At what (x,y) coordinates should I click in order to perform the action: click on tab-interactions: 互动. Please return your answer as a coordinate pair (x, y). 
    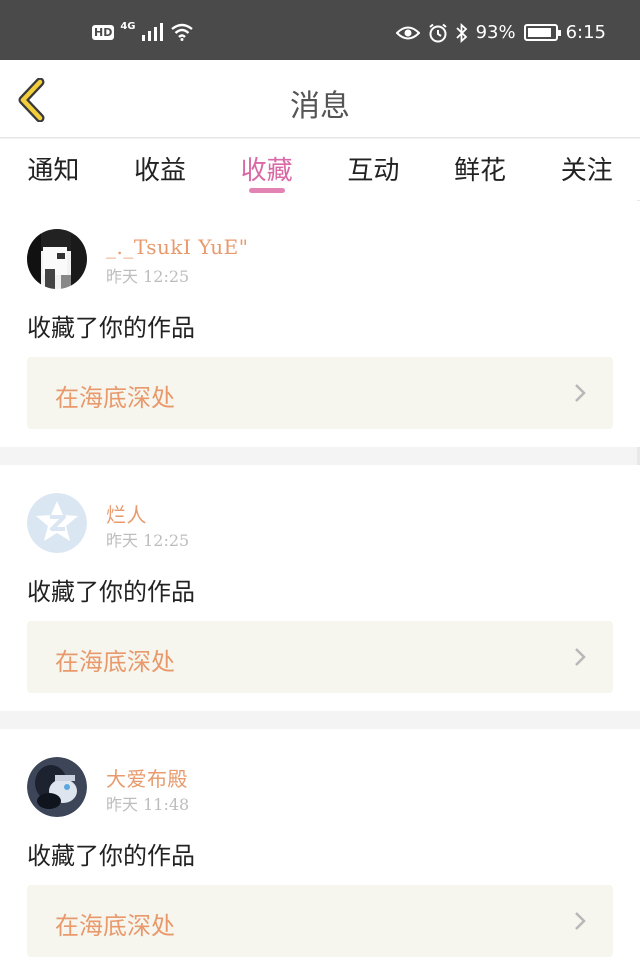
    Looking at the image, I should click on (373, 170).